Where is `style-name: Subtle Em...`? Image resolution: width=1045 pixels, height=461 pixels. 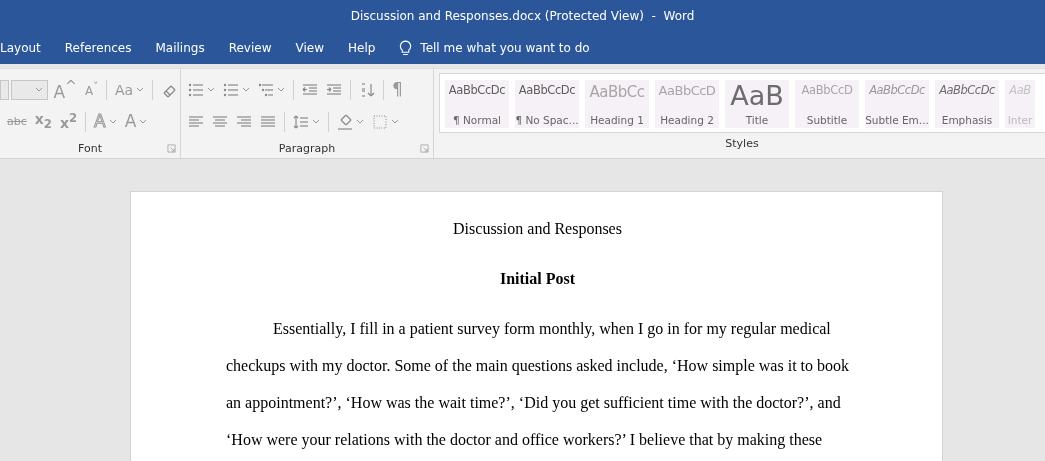
style-name: Subtle Em... is located at coordinates (897, 120).